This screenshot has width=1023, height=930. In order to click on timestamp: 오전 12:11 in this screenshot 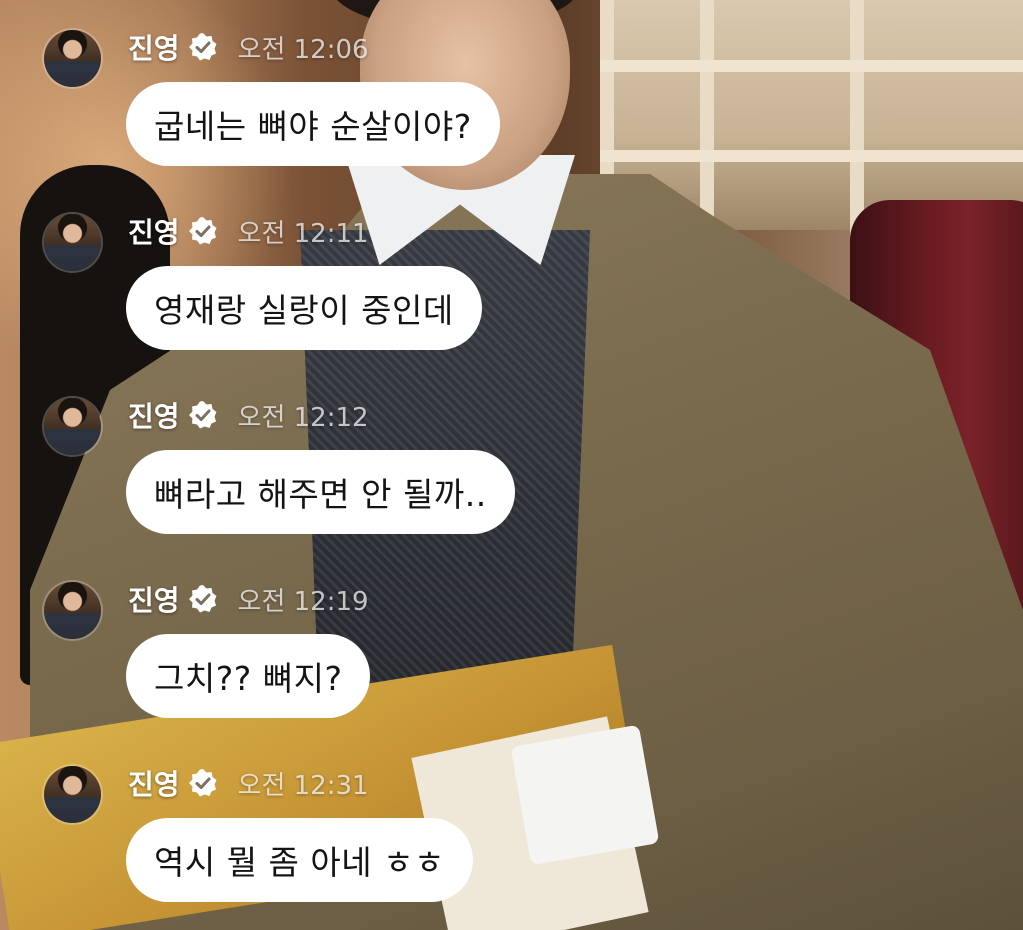, I will do `click(303, 233)`.